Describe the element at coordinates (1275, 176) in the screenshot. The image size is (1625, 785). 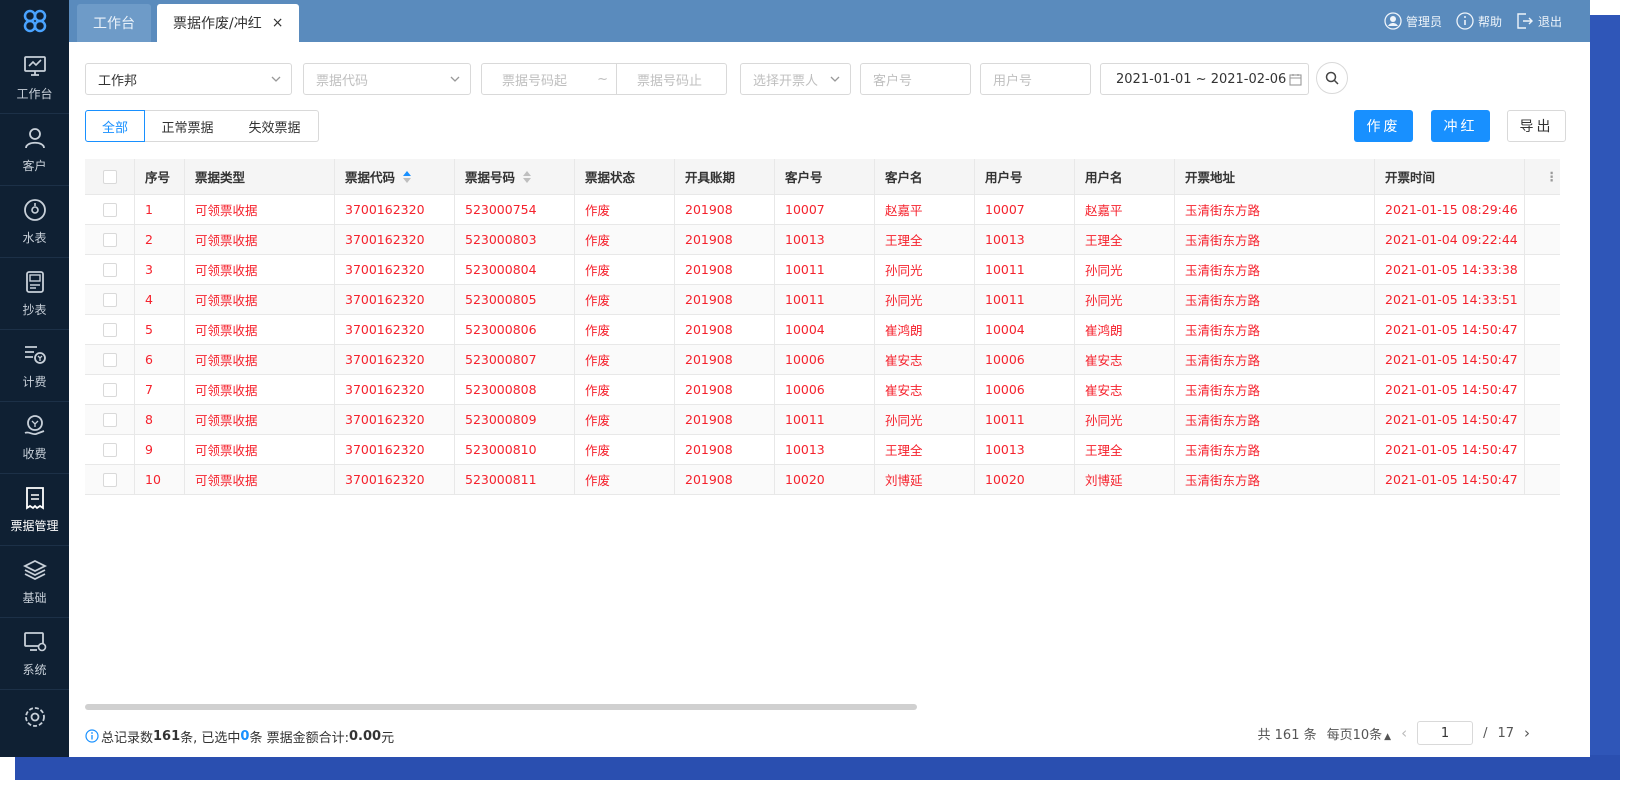
I see `header-cell: 开票地址` at that location.